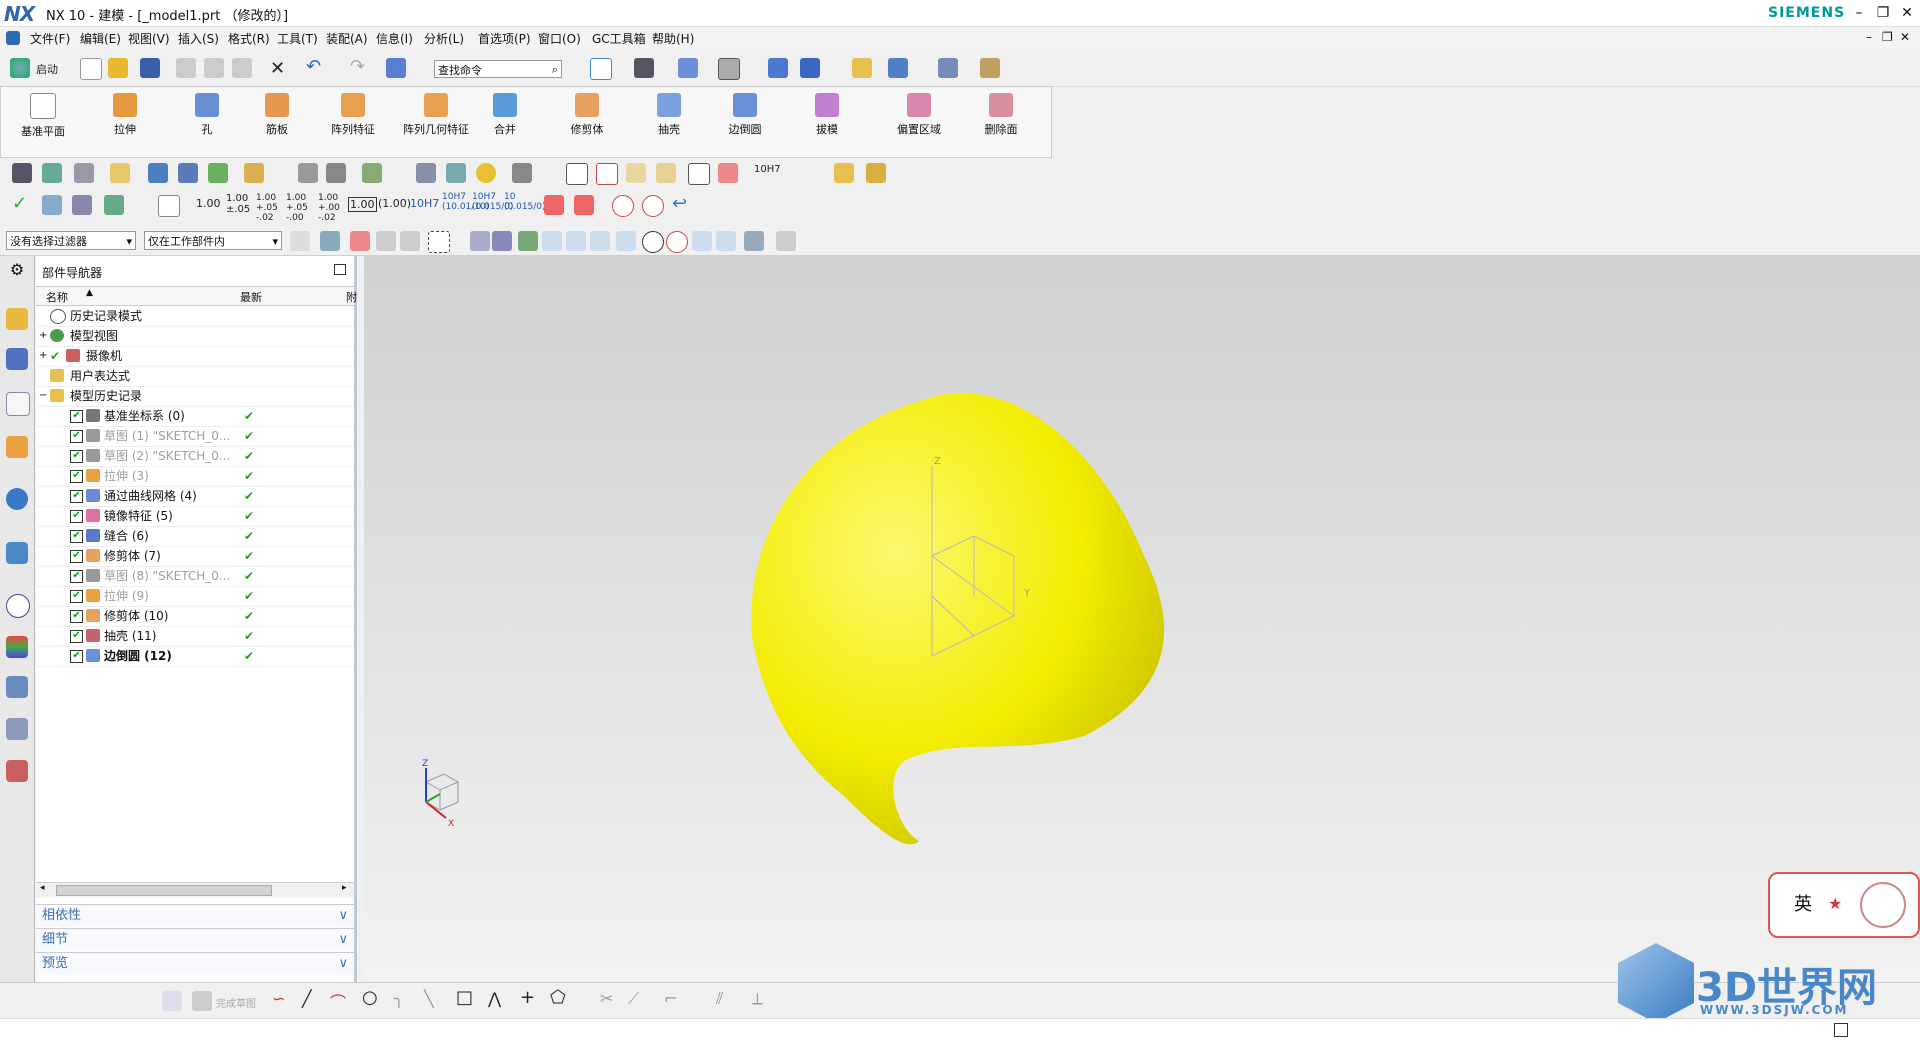  What do you see at coordinates (465, 202) in the screenshot?
I see `tol-fit-limits: 10H7 (10.01/10)` at bounding box center [465, 202].